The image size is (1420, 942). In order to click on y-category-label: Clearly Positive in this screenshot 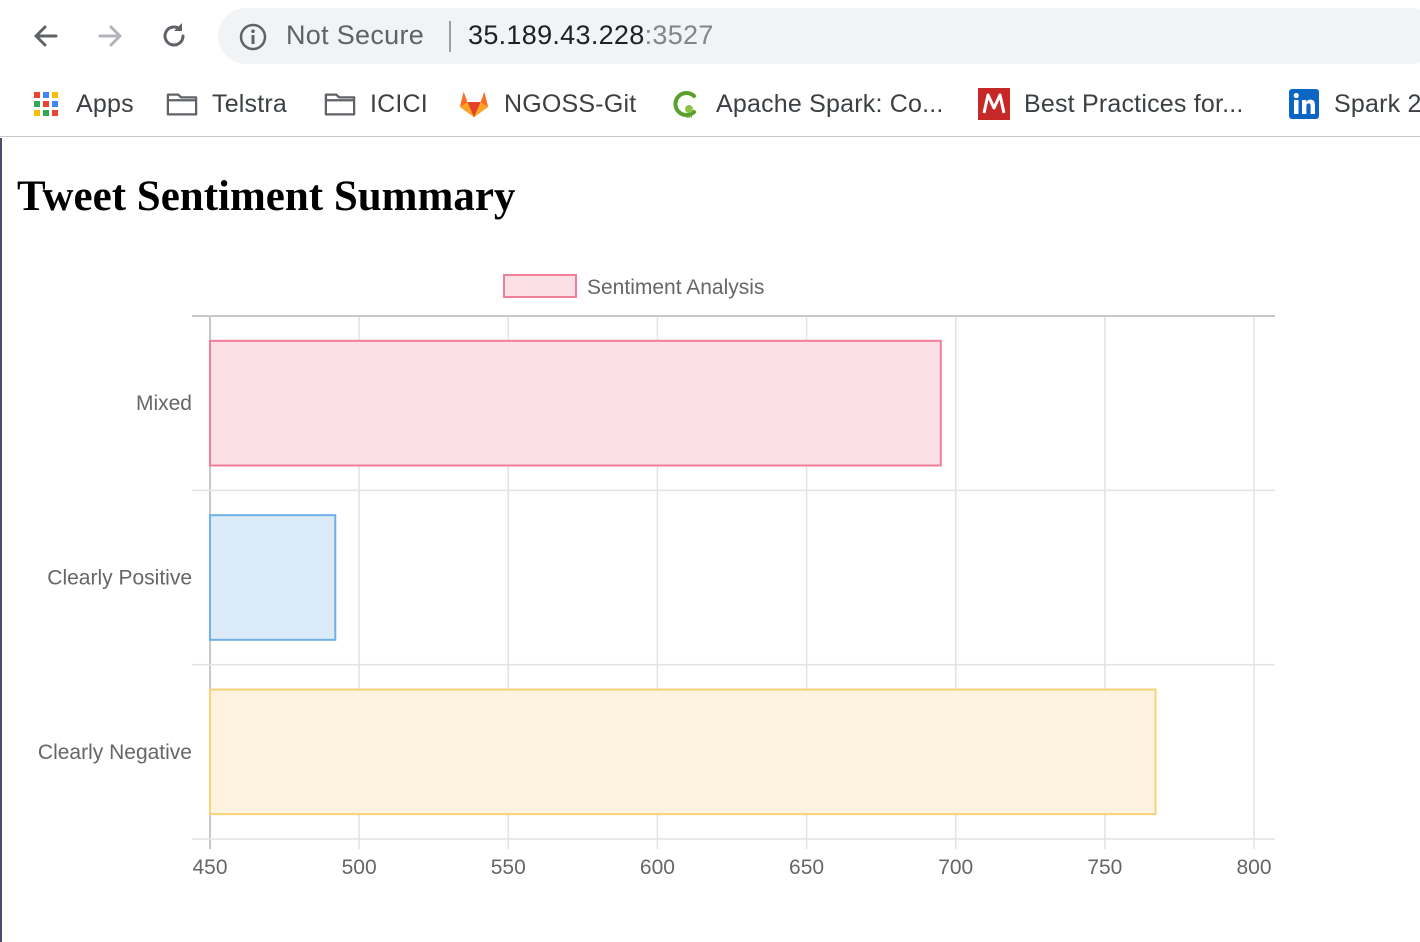, I will do `click(119, 578)`.